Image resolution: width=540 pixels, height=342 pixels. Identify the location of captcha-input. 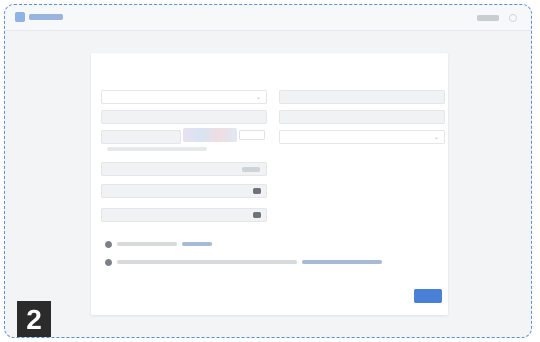
(141, 137).